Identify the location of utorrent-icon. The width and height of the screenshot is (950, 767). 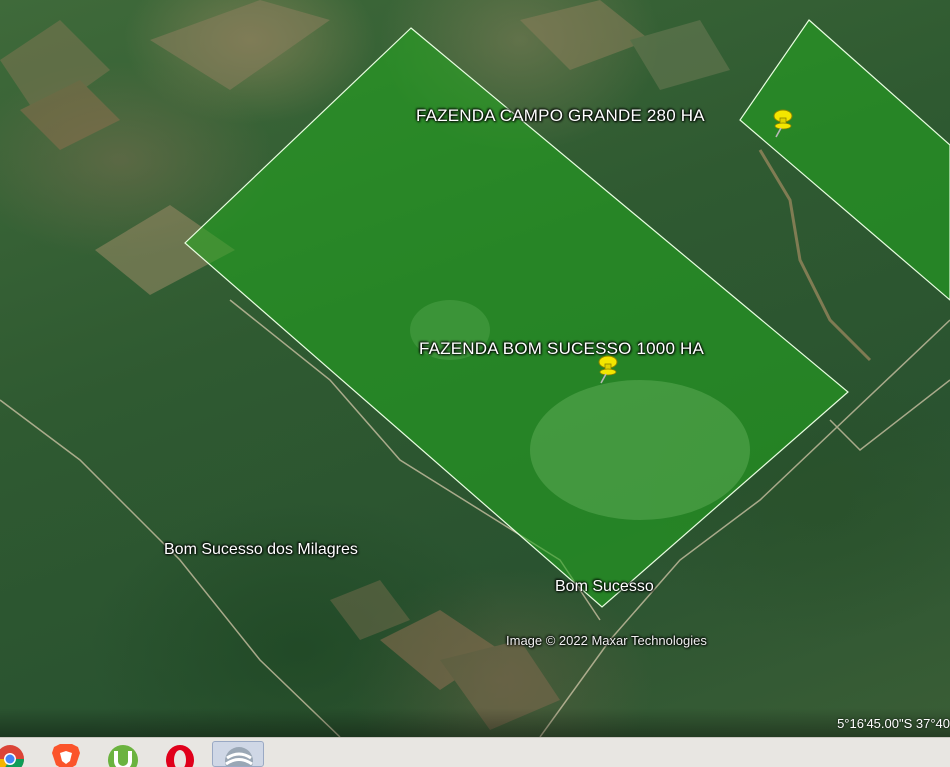
(123, 756).